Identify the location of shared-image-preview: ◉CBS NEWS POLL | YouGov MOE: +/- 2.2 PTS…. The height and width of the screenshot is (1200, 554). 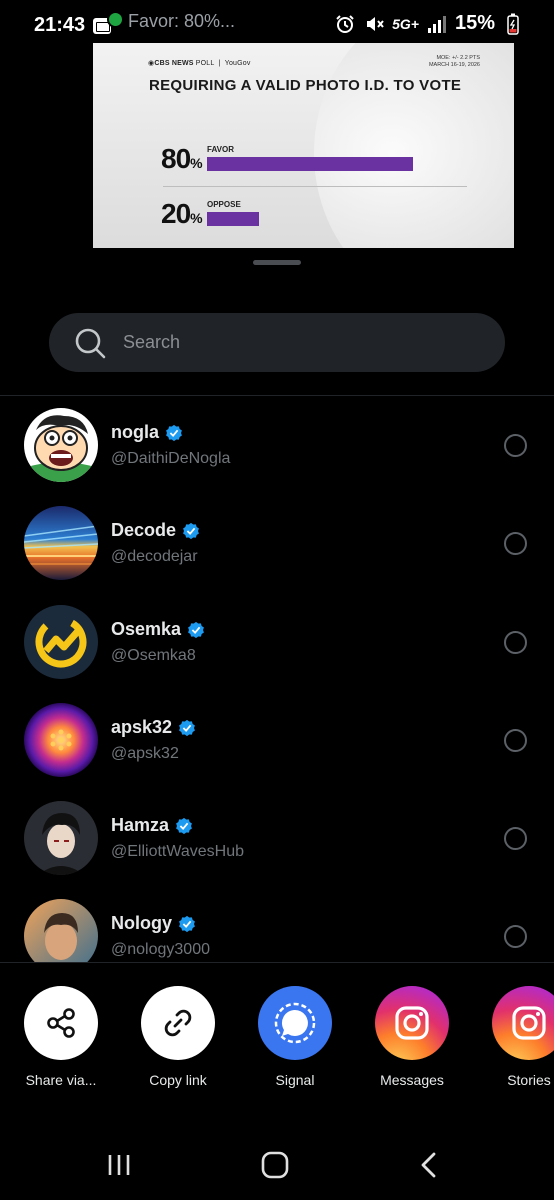
(303, 145).